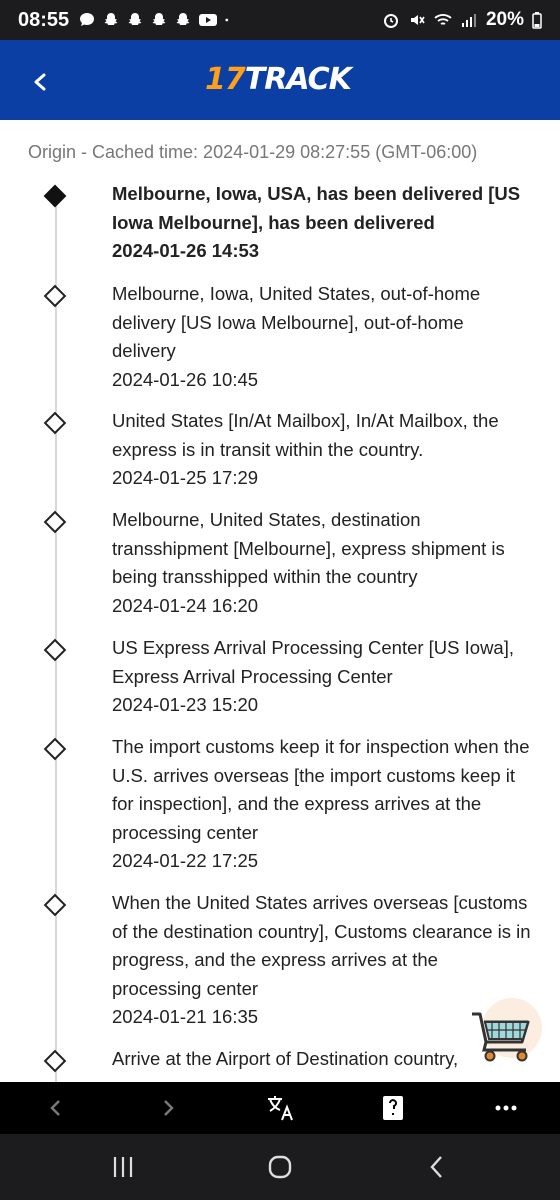  What do you see at coordinates (208, 20) in the screenshot?
I see `youtube-icon` at bounding box center [208, 20].